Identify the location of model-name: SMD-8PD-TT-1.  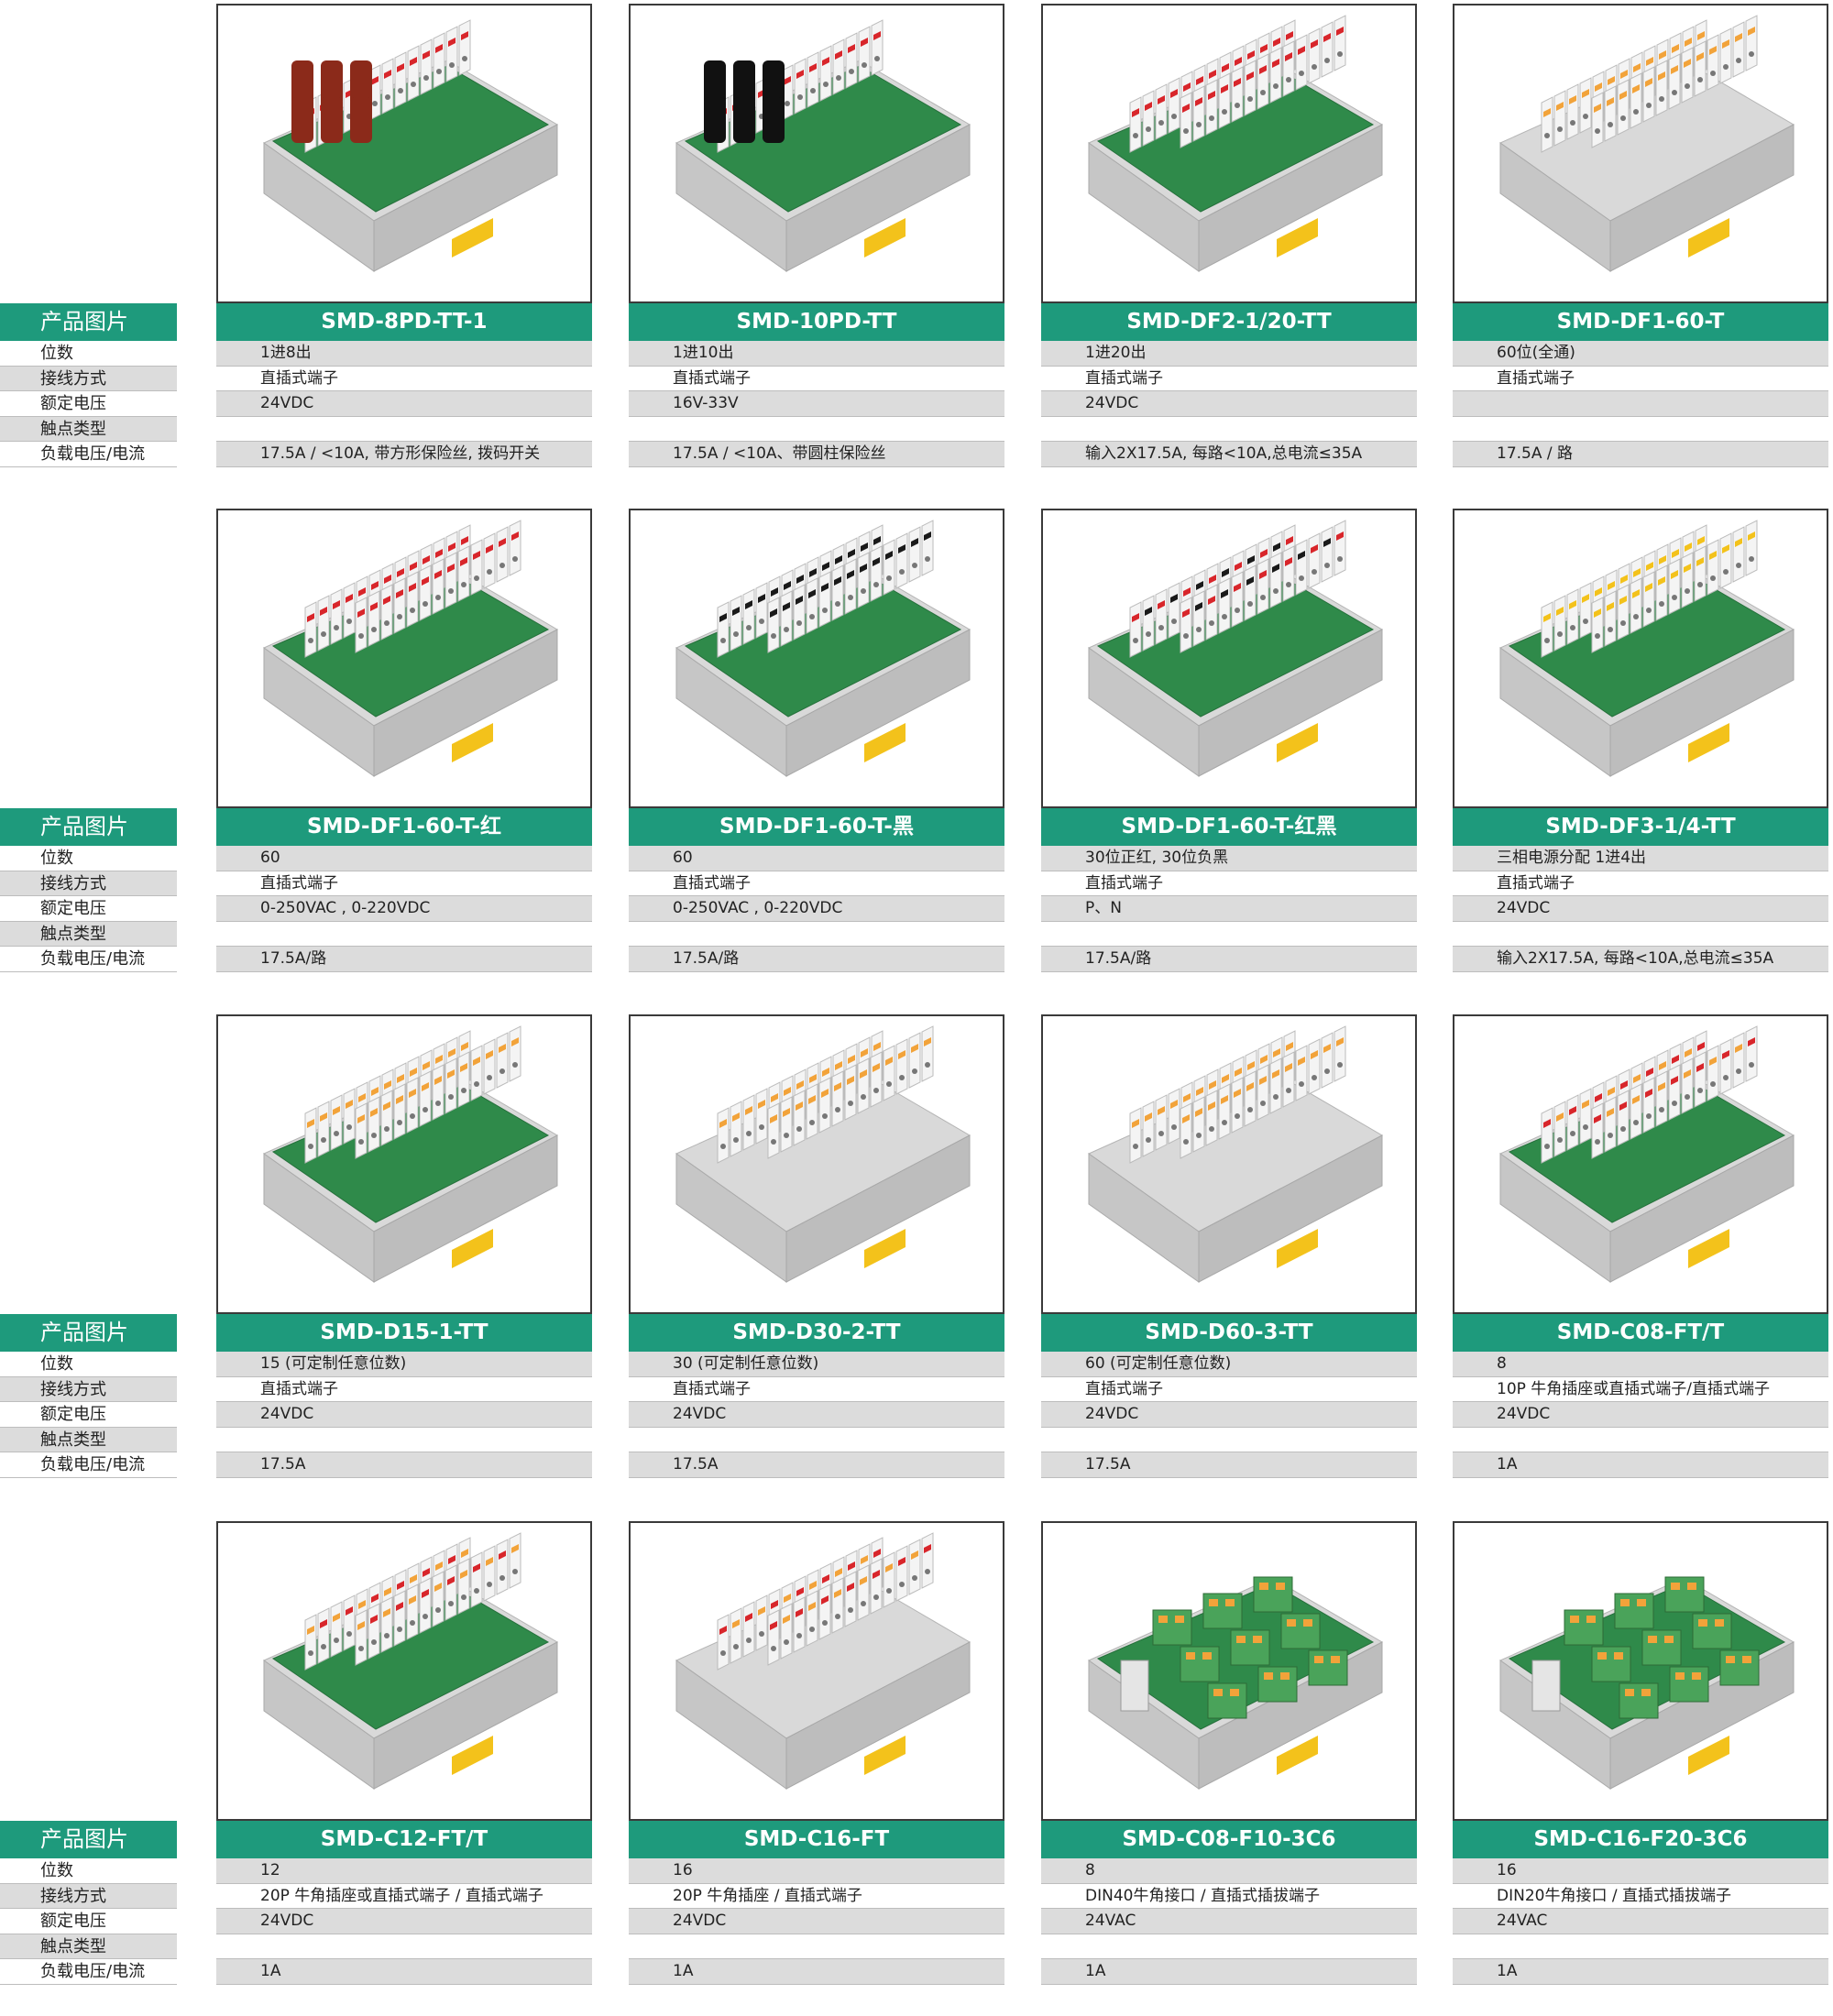
(404, 322).